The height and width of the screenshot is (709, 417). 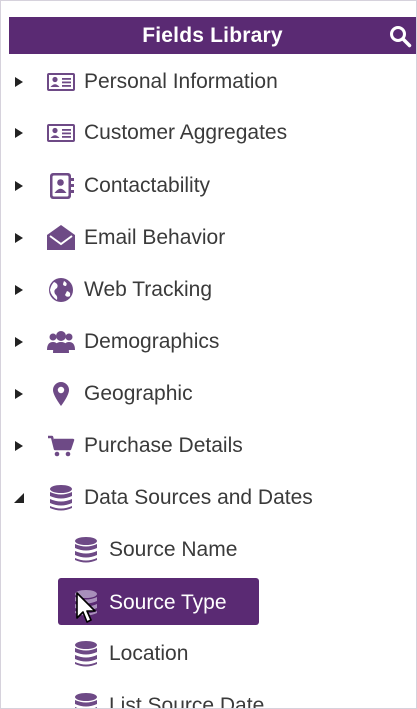 I want to click on tree-item-email-behavior: Email Behavior, so click(x=208, y=238).